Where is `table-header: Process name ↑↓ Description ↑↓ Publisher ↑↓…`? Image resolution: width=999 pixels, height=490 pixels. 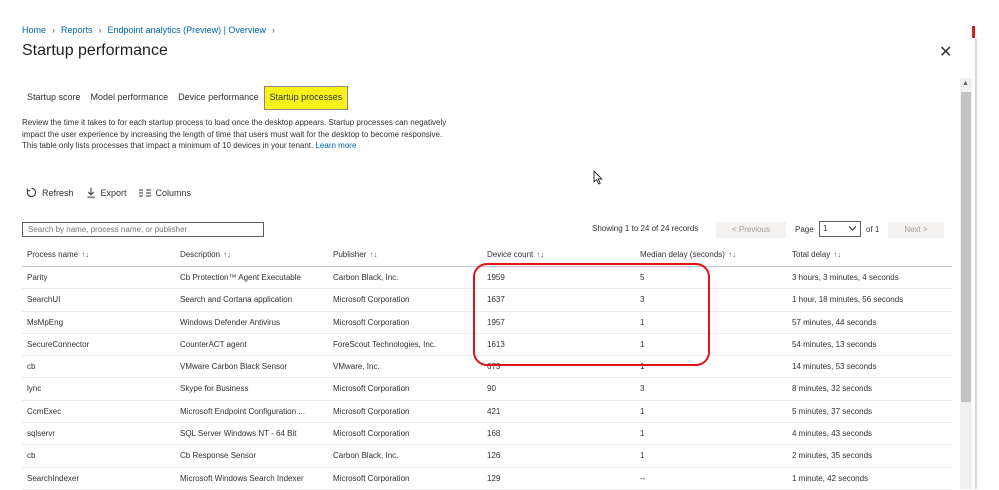
table-header: Process name ↑↓ Description ↑↓ Publisher ↑↓… is located at coordinates (487, 255).